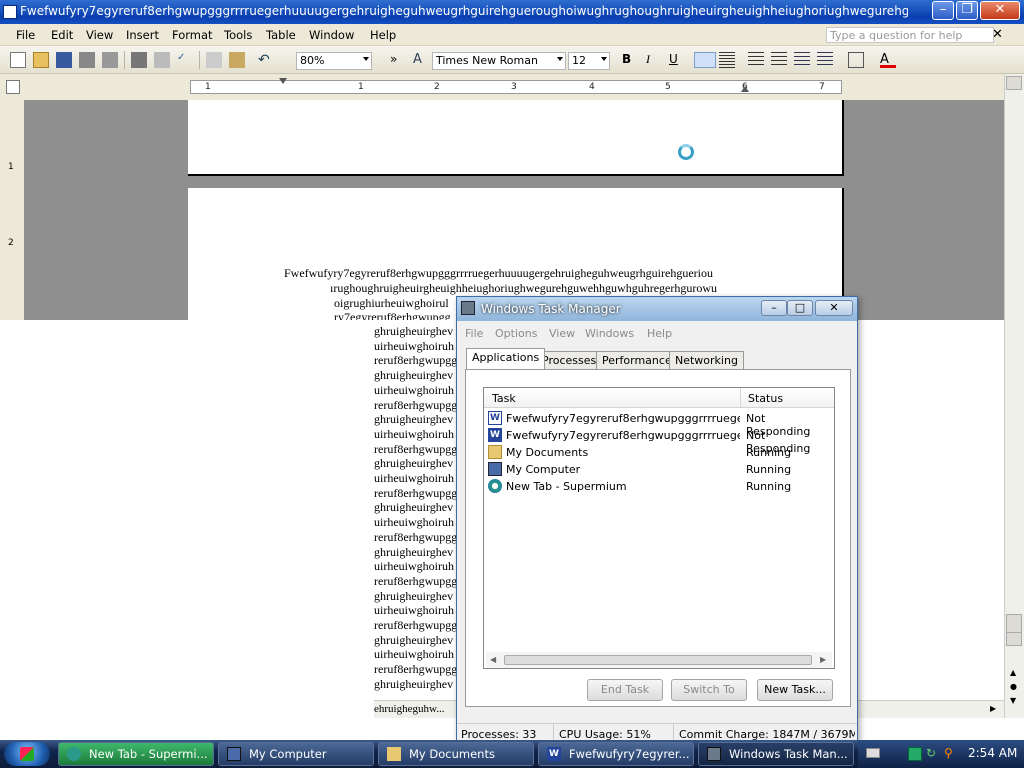 The width and height of the screenshot is (1024, 768). What do you see at coordinates (637, 360) in the screenshot?
I see `tab-performance: Performance` at bounding box center [637, 360].